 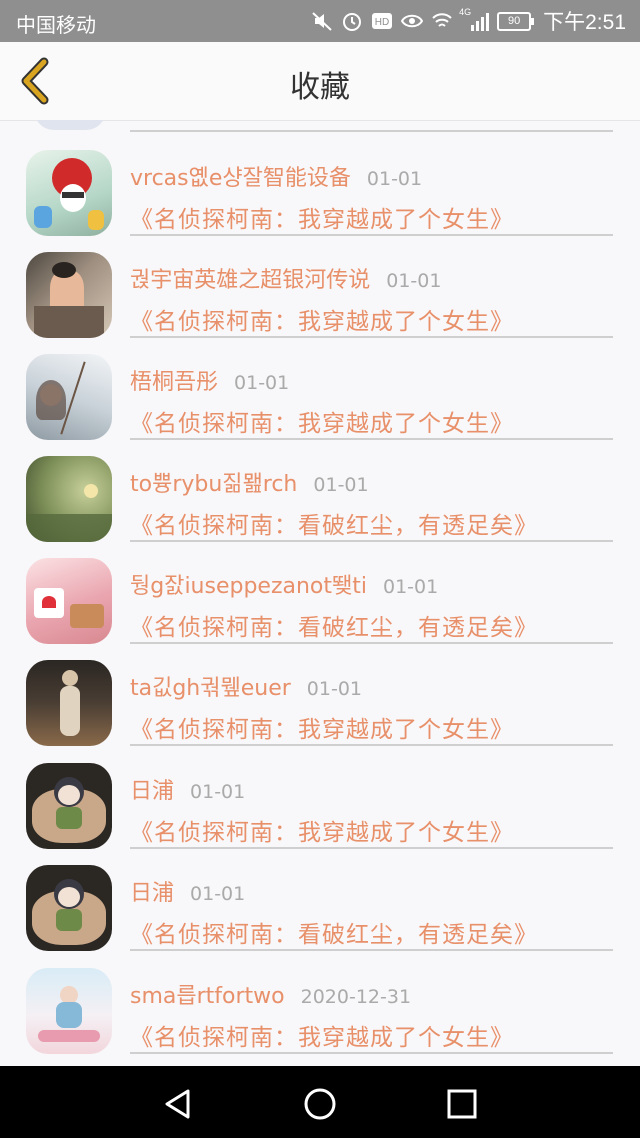 What do you see at coordinates (352, 22) in the screenshot?
I see `alarm-icon` at bounding box center [352, 22].